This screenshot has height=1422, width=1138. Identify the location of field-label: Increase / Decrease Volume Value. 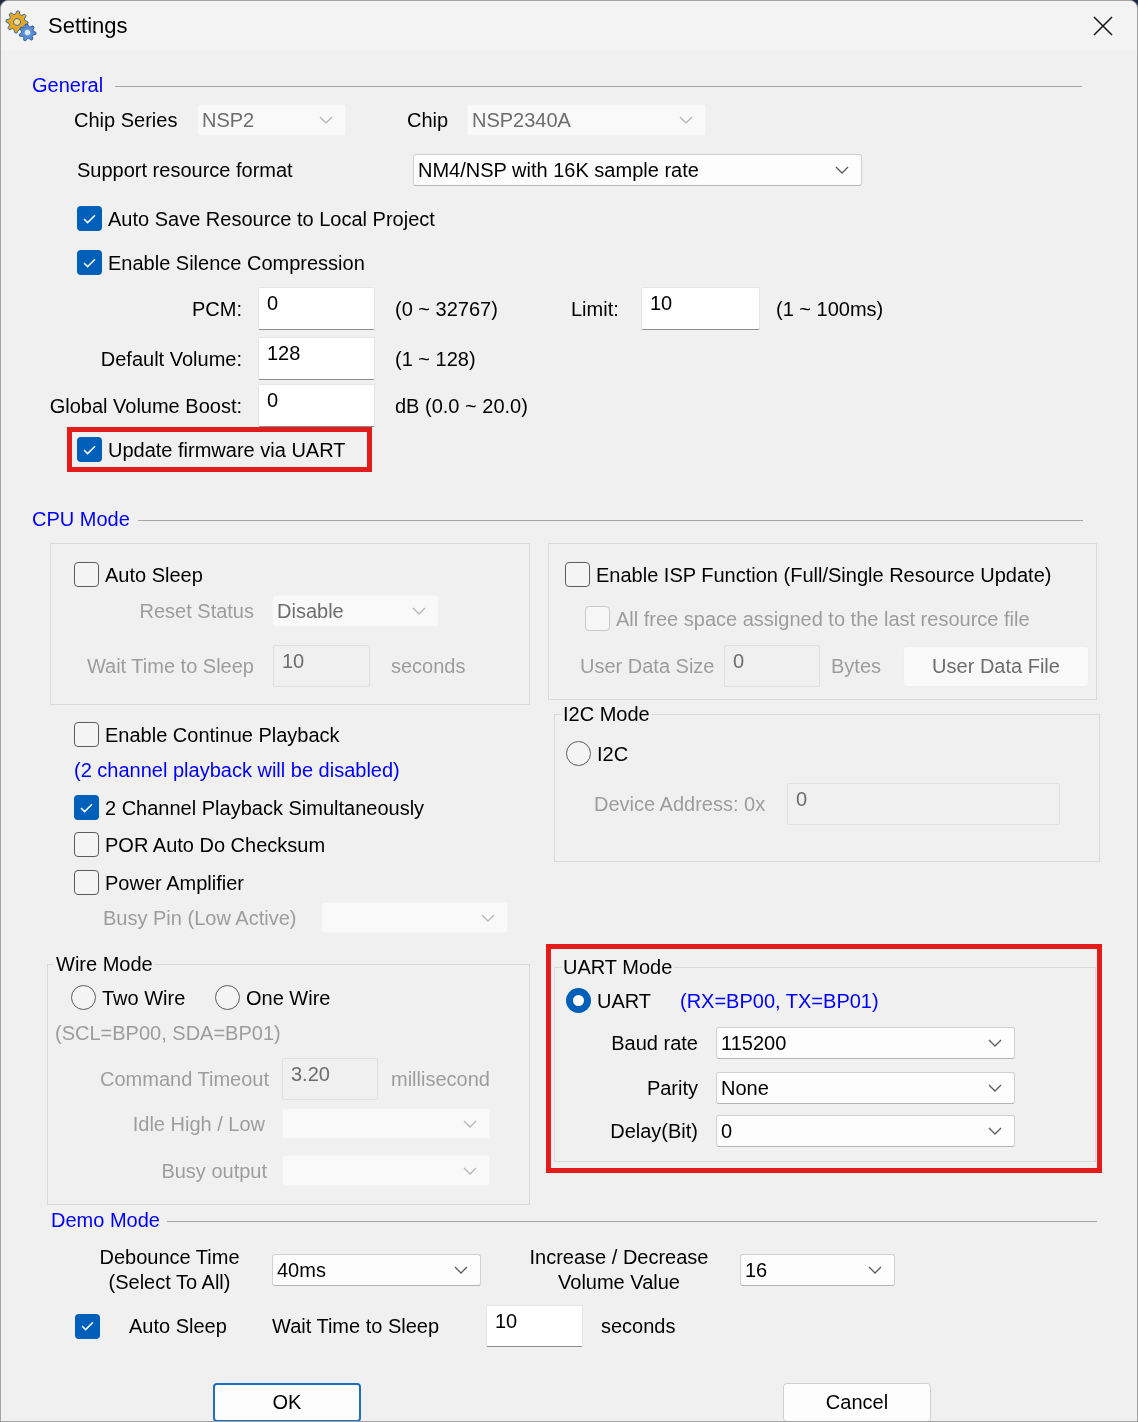
(619, 1270).